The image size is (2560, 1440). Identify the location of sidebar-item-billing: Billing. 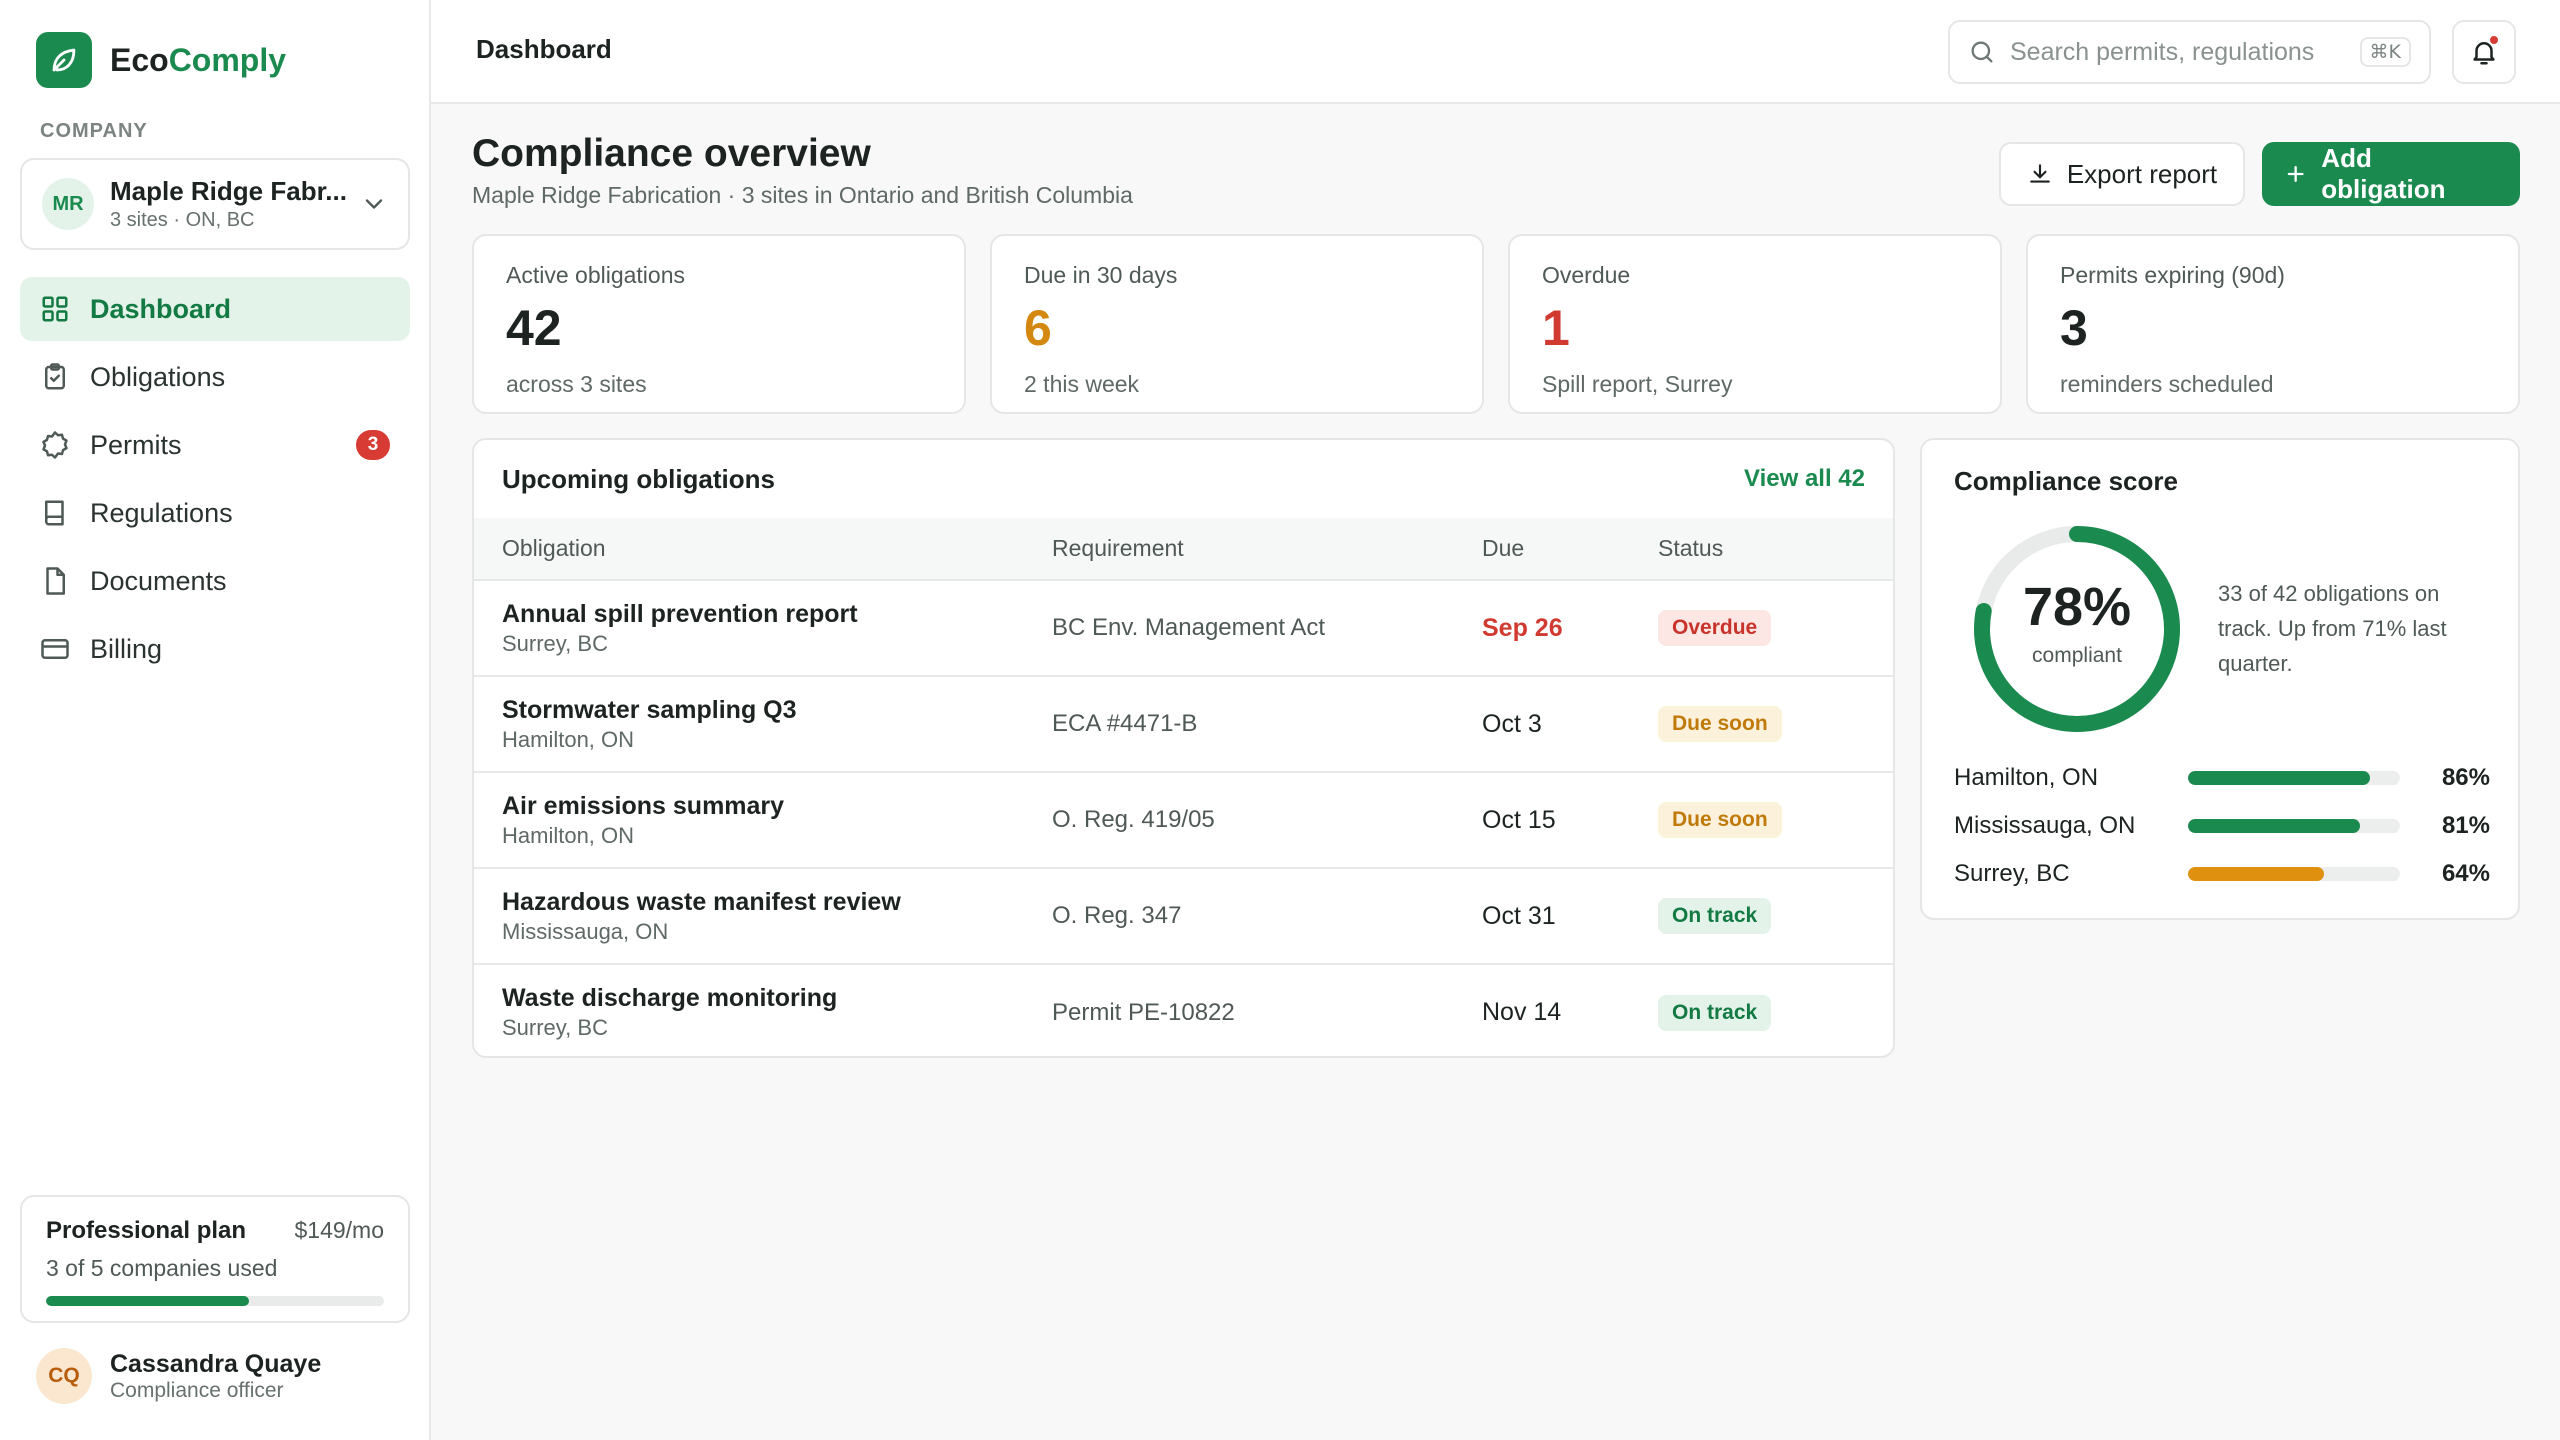
(215, 649).